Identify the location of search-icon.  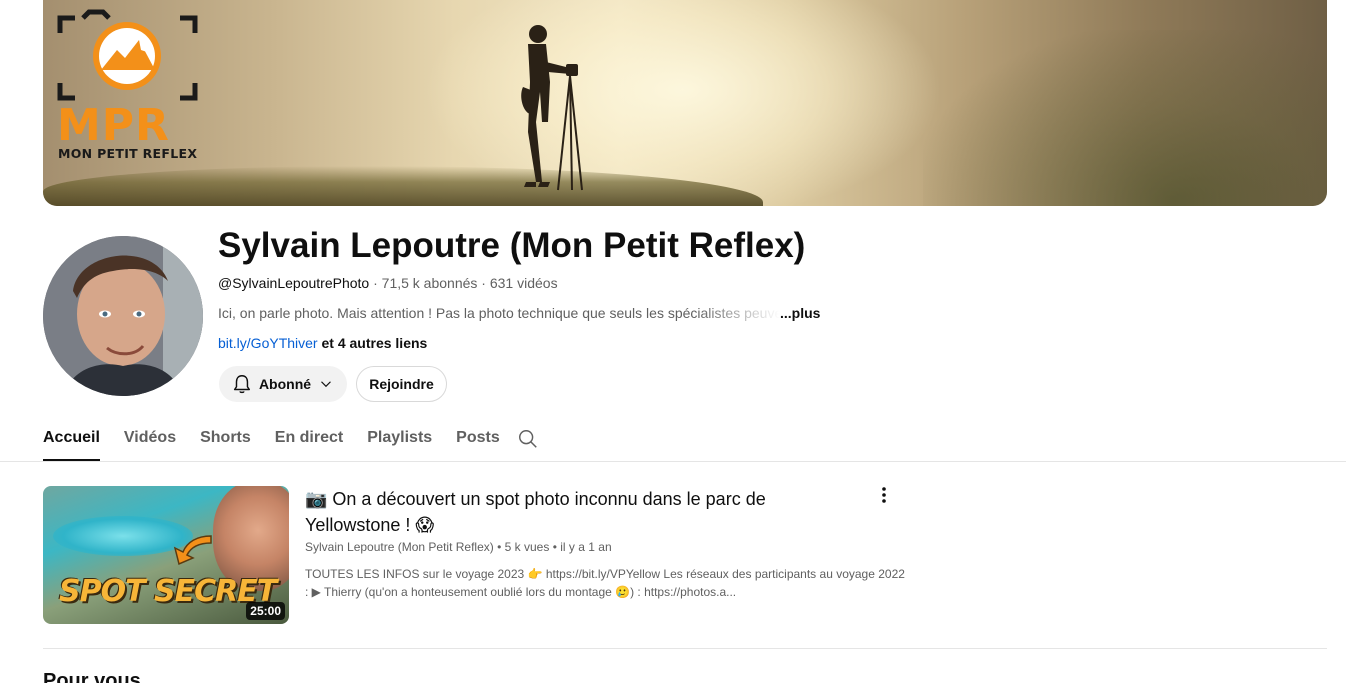
(528, 439).